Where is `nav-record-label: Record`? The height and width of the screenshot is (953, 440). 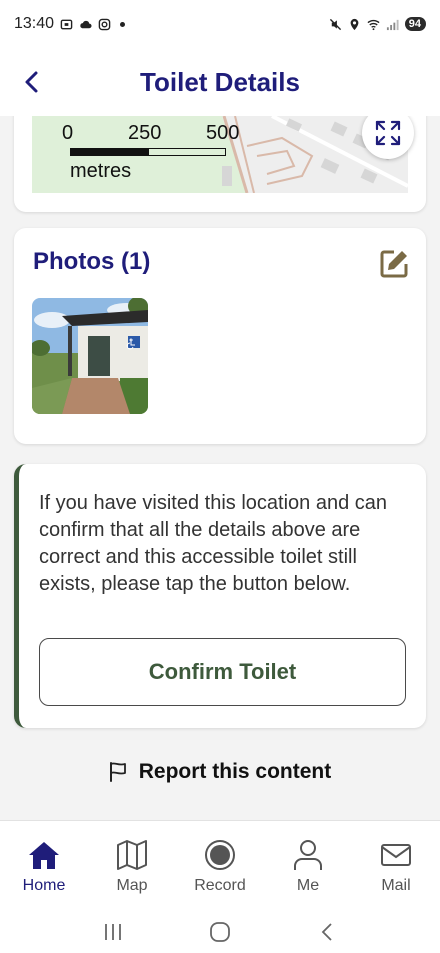 nav-record-label: Record is located at coordinates (220, 885).